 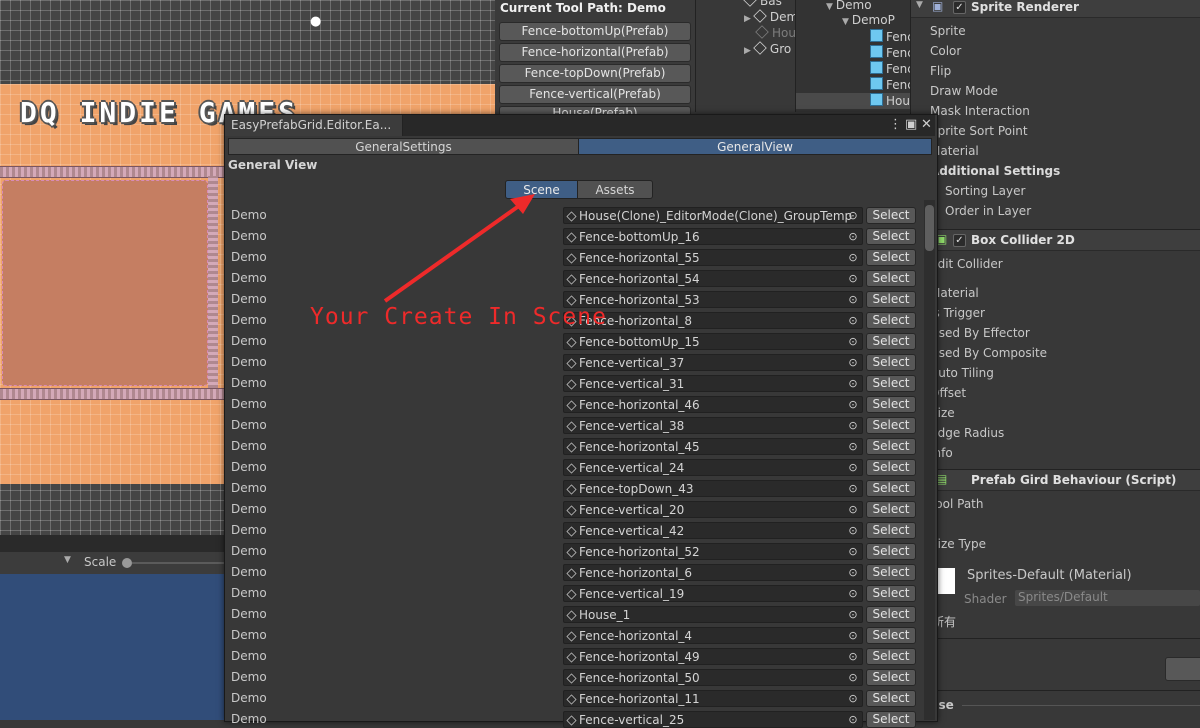 I want to click on prefab-button: Fence-vertical(Prefab), so click(x=595, y=94).